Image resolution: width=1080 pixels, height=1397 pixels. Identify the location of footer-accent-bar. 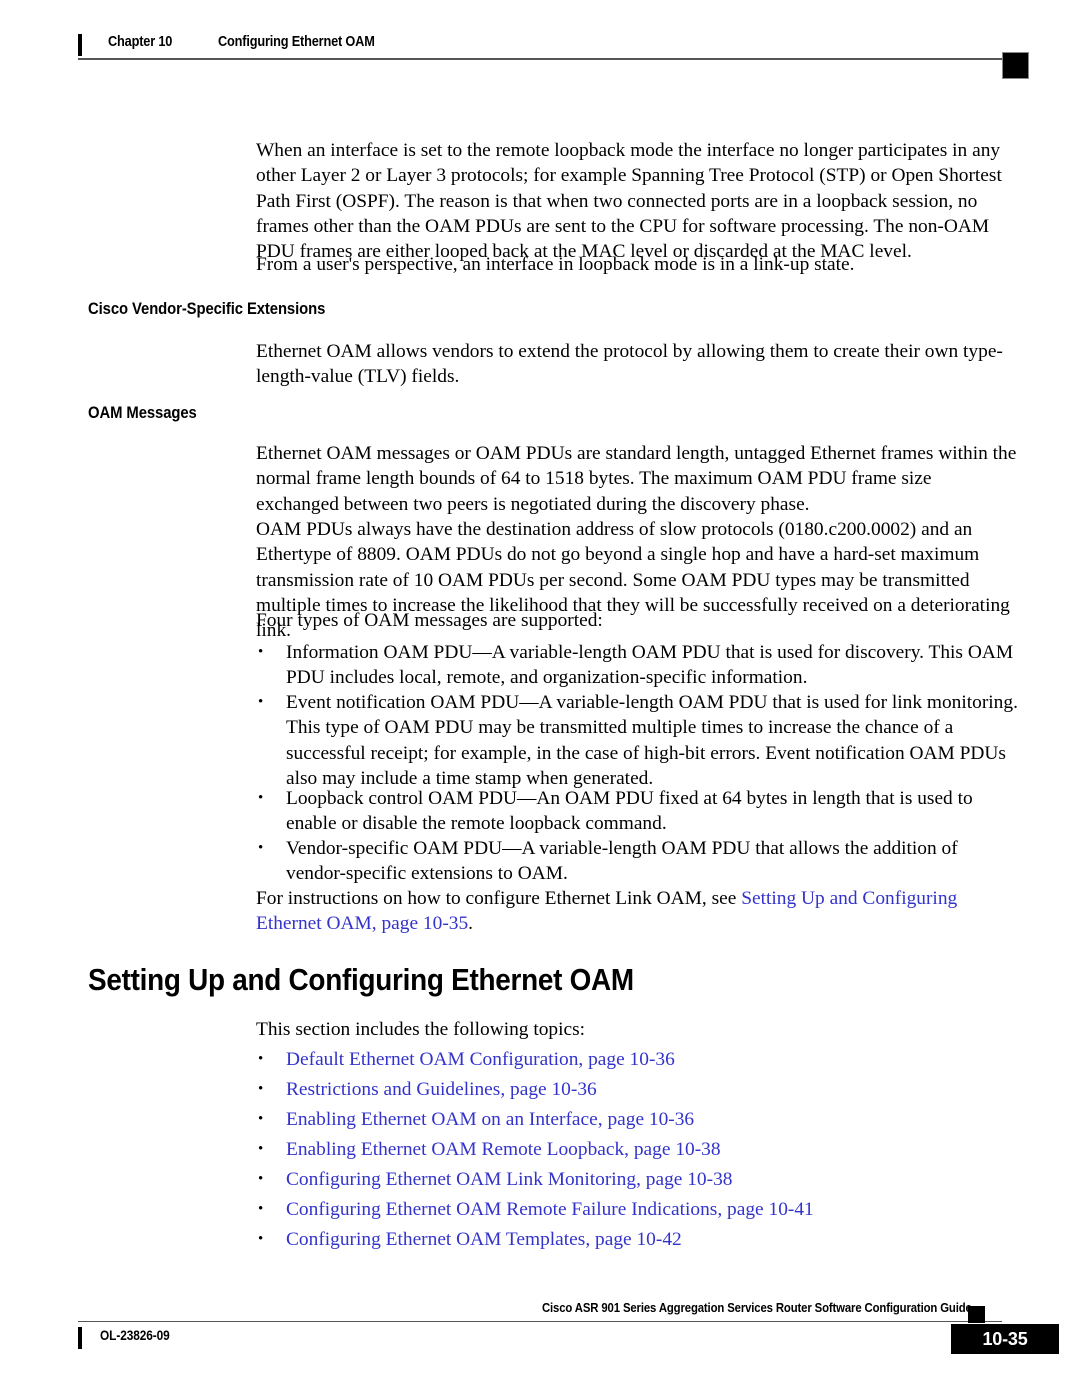
(80, 1338).